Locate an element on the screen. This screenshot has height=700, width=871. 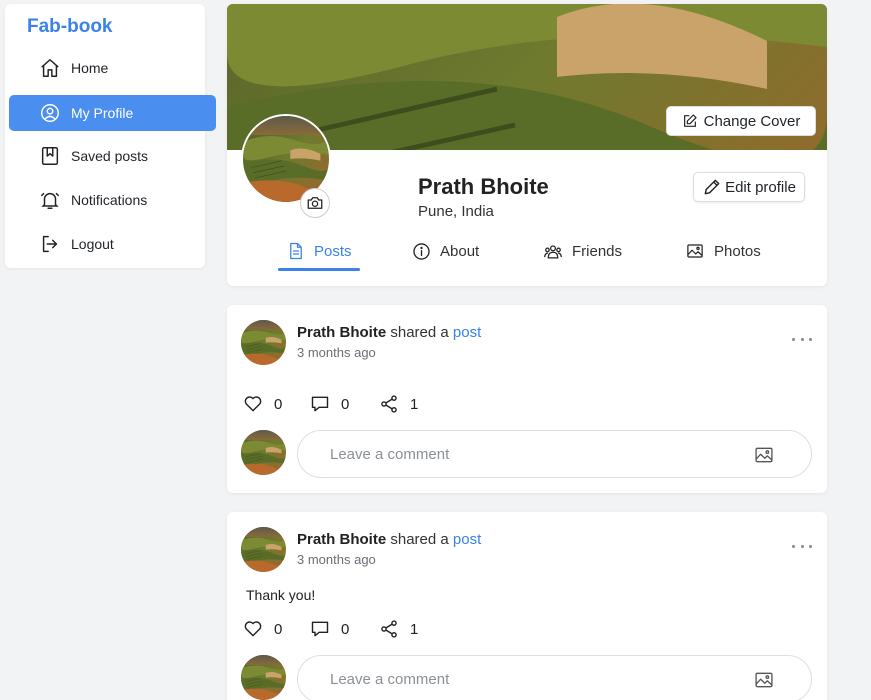
sidebar-item-logout: Logout is located at coordinates (112, 244).